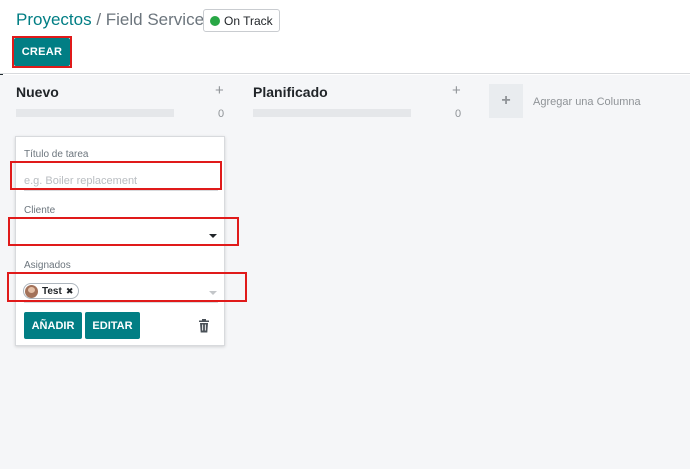 The width and height of the screenshot is (690, 469). Describe the element at coordinates (290, 92) in the screenshot. I see `column-title-planificado: Planificado` at that location.